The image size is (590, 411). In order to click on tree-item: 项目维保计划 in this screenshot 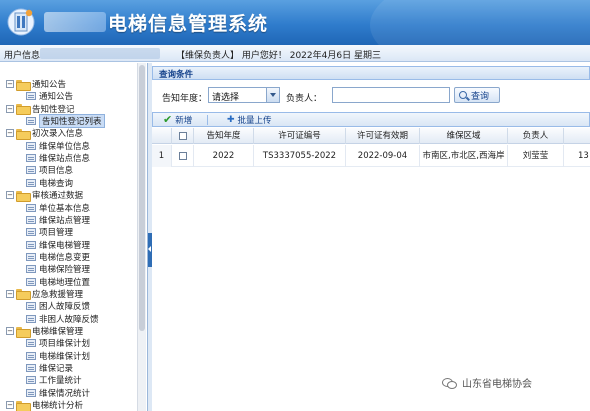, I will do `click(58, 343)`.